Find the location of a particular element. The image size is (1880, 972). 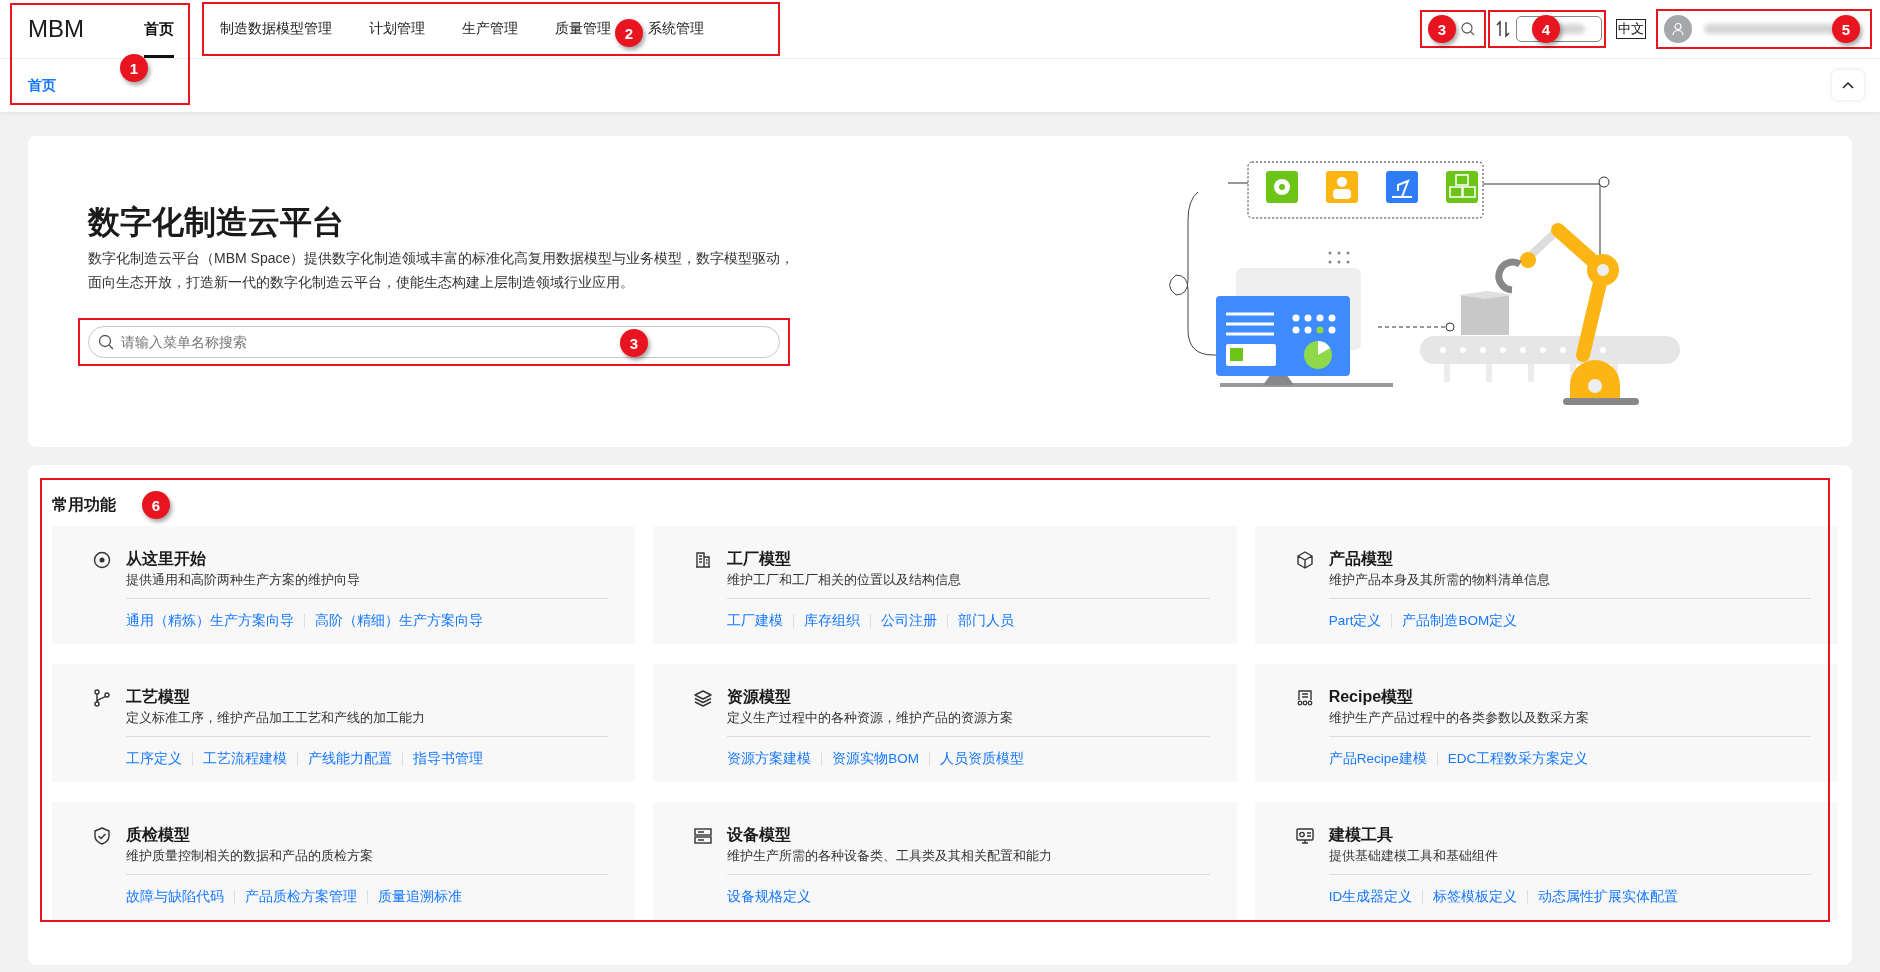

card-description: 维护质量控制相关的数据和产品的质检方案 is located at coordinates (367, 860).